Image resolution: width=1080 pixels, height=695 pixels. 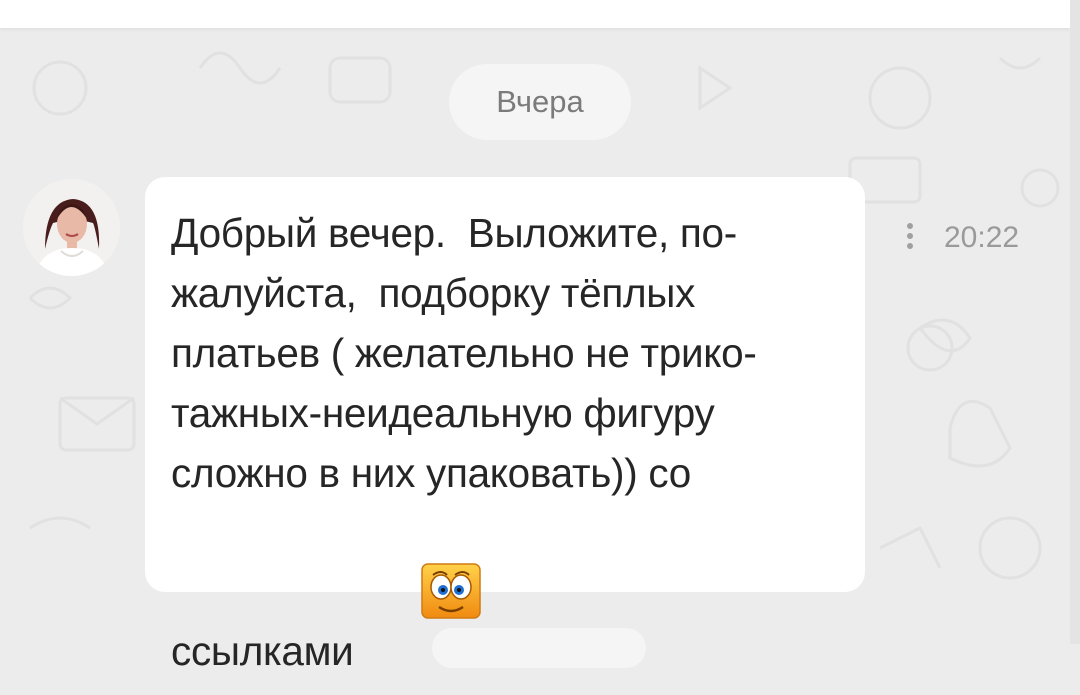 What do you see at coordinates (431, 473) in the screenshot?
I see `message-line: сложно в них упаковать)) со` at bounding box center [431, 473].